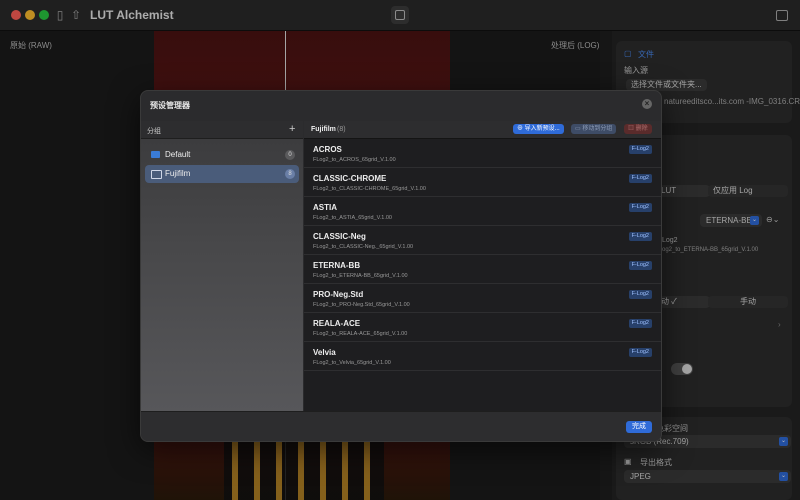  I want to click on delete-button: ▥ 删除, so click(638, 129).